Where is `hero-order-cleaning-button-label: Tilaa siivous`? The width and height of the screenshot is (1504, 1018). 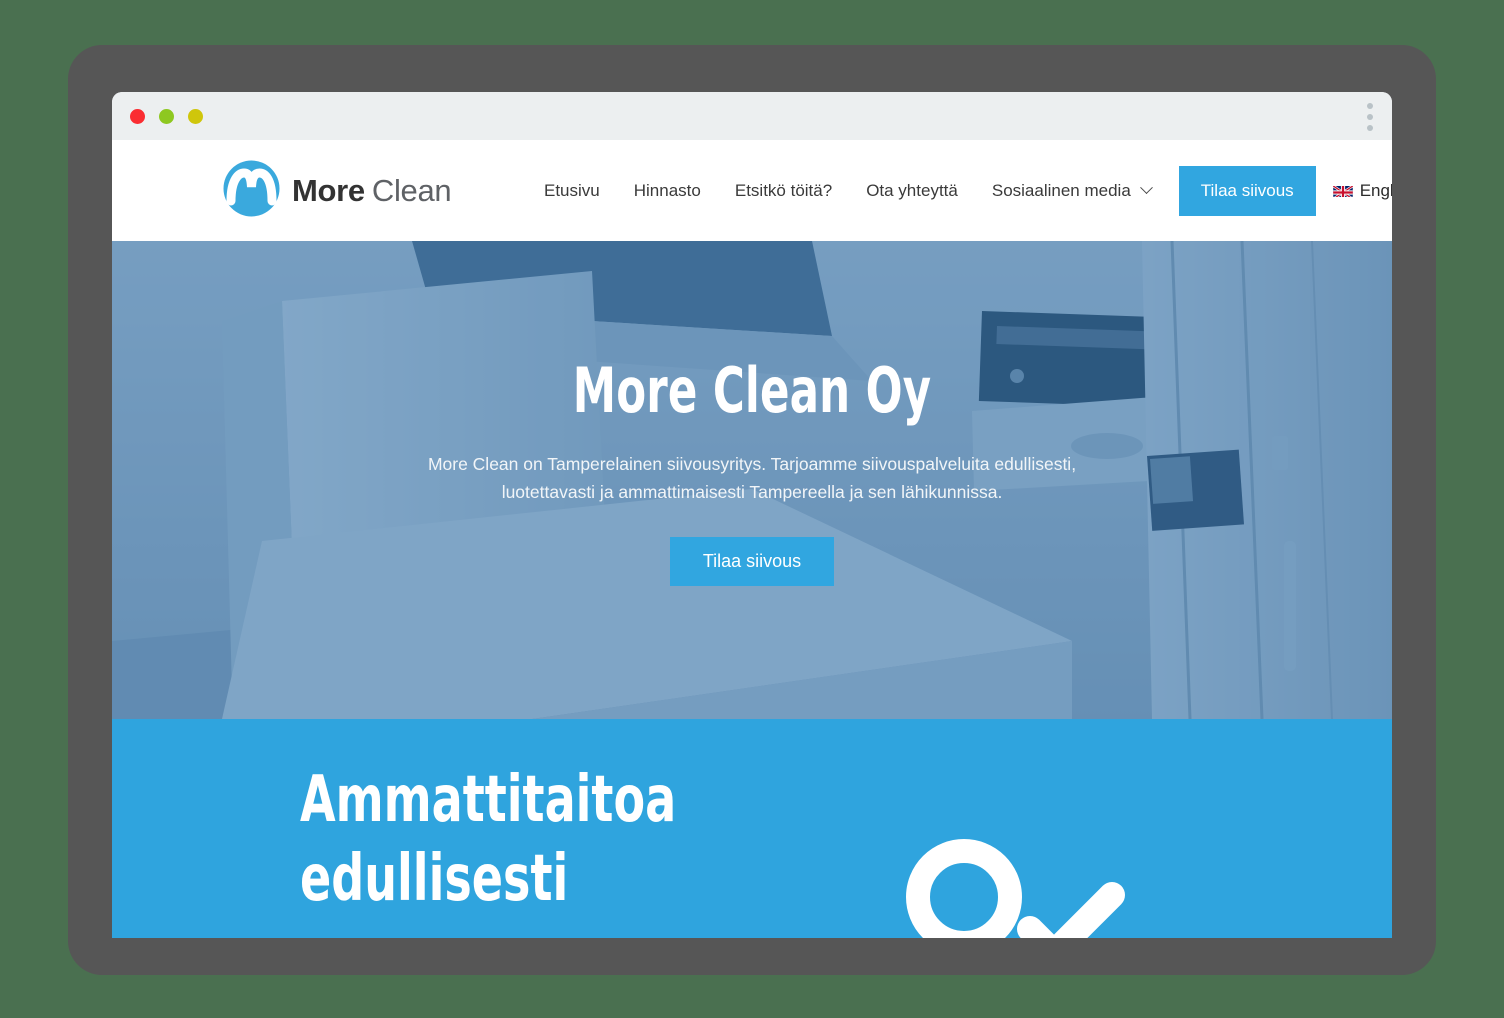 hero-order-cleaning-button-label: Tilaa siivous is located at coordinates (752, 560).